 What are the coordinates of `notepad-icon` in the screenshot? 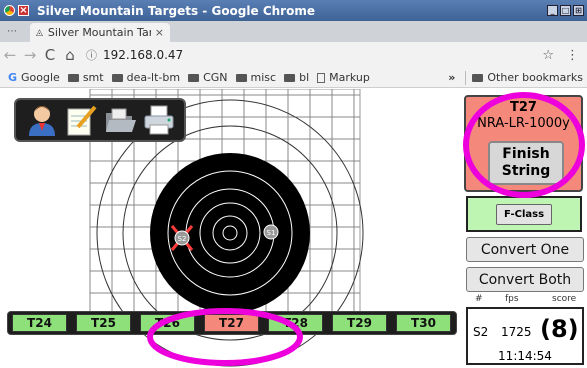 It's located at (81, 120).